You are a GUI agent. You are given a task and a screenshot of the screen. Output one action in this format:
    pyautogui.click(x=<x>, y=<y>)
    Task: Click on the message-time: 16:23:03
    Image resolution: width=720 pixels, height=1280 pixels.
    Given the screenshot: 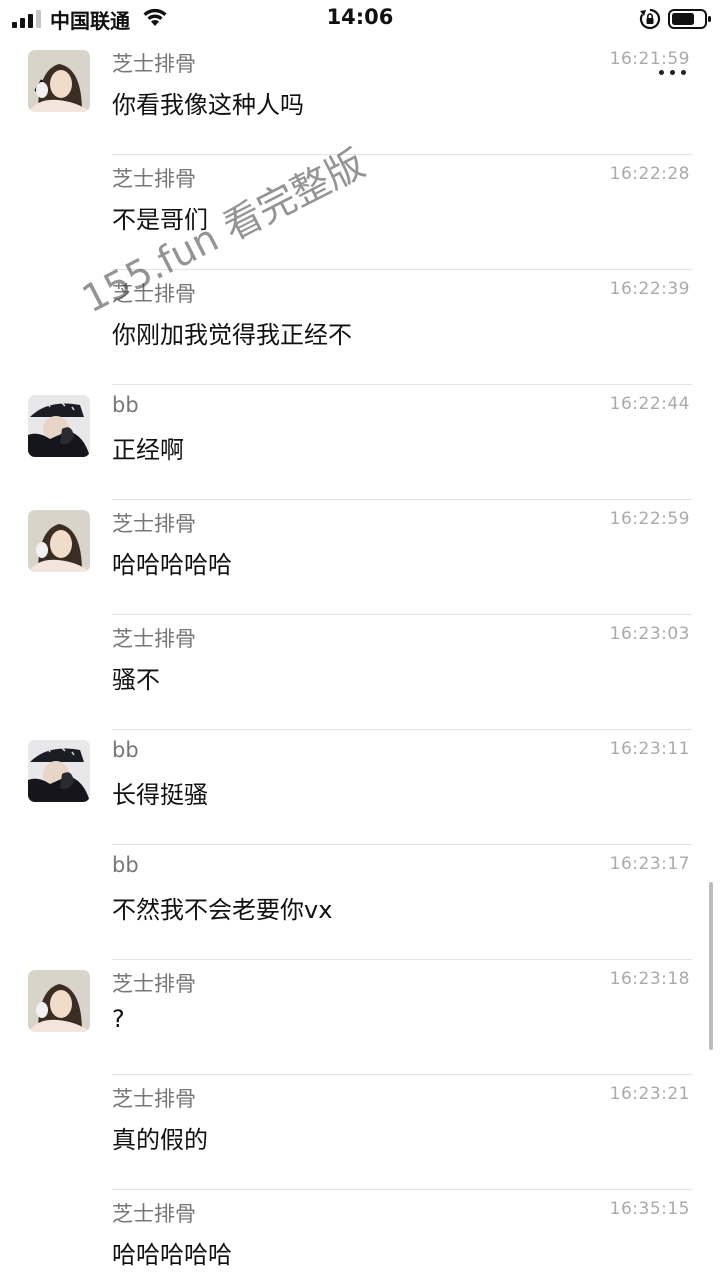 What is the action you would take?
    pyautogui.click(x=649, y=634)
    